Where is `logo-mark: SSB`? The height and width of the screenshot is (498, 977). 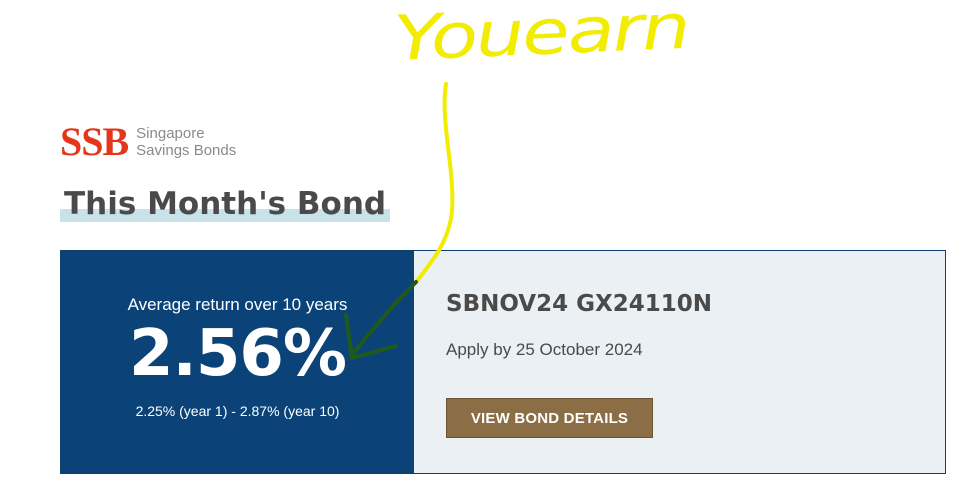 logo-mark: SSB is located at coordinates (94, 141).